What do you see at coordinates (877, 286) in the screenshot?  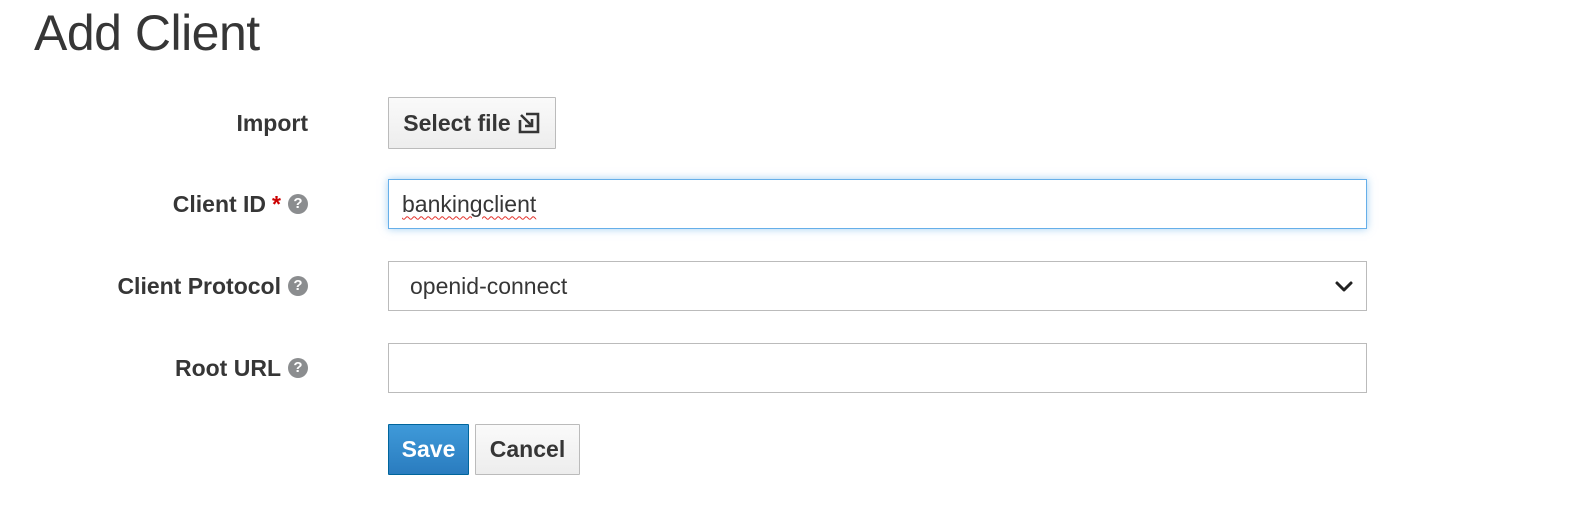 I see `client-protocol-select: openid-connect` at bounding box center [877, 286].